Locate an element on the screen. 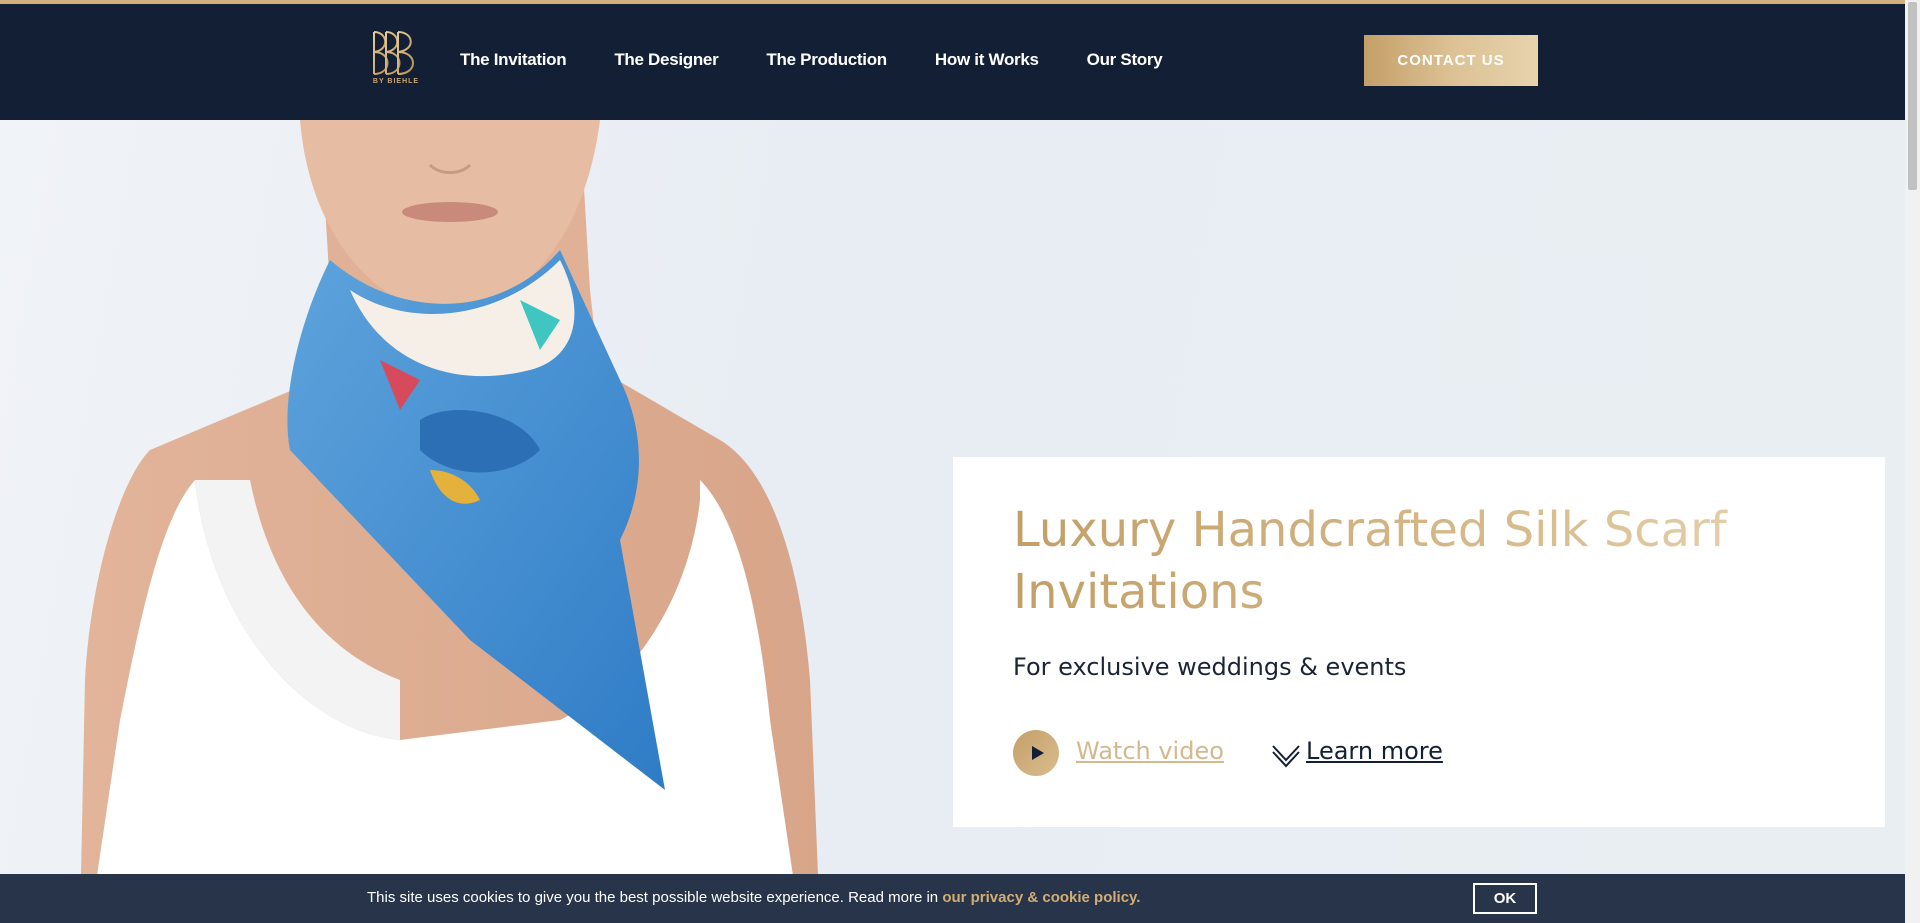  page-scrollbar is located at coordinates (1912, 461).